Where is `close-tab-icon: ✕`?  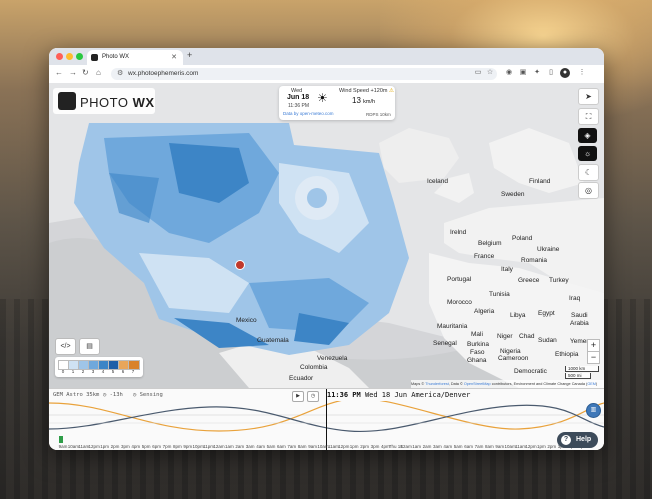 close-tab-icon: ✕ is located at coordinates (174, 57).